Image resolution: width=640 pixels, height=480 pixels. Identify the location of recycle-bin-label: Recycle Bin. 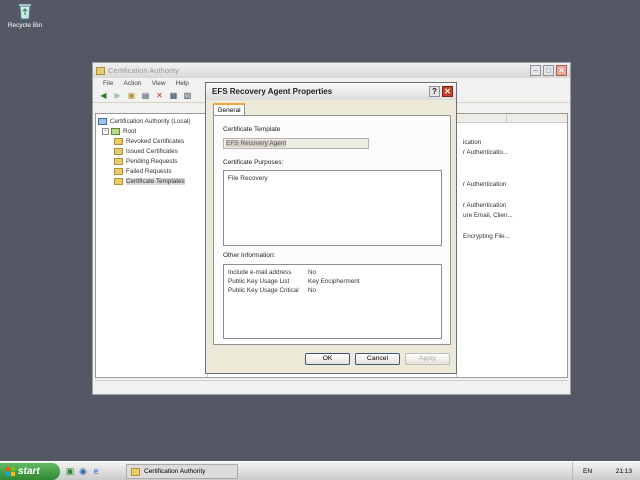
(25, 25).